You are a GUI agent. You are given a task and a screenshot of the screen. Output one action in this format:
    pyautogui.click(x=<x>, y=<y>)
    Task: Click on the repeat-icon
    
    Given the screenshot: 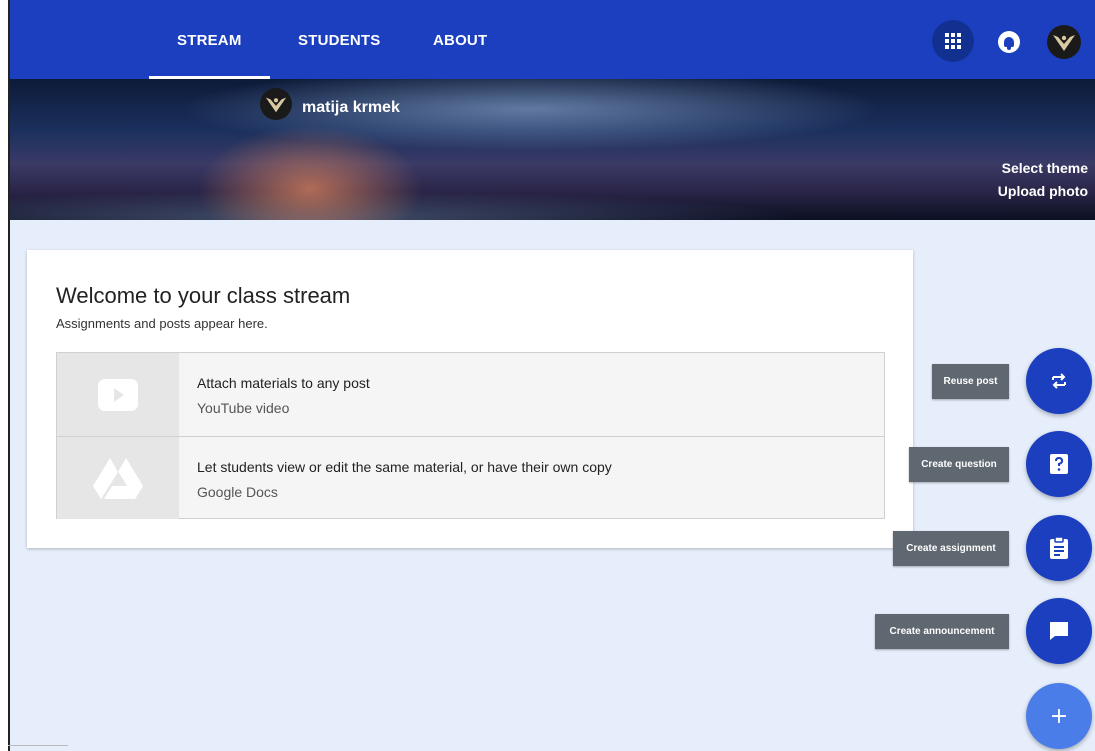 What is the action you would take?
    pyautogui.click(x=1059, y=381)
    